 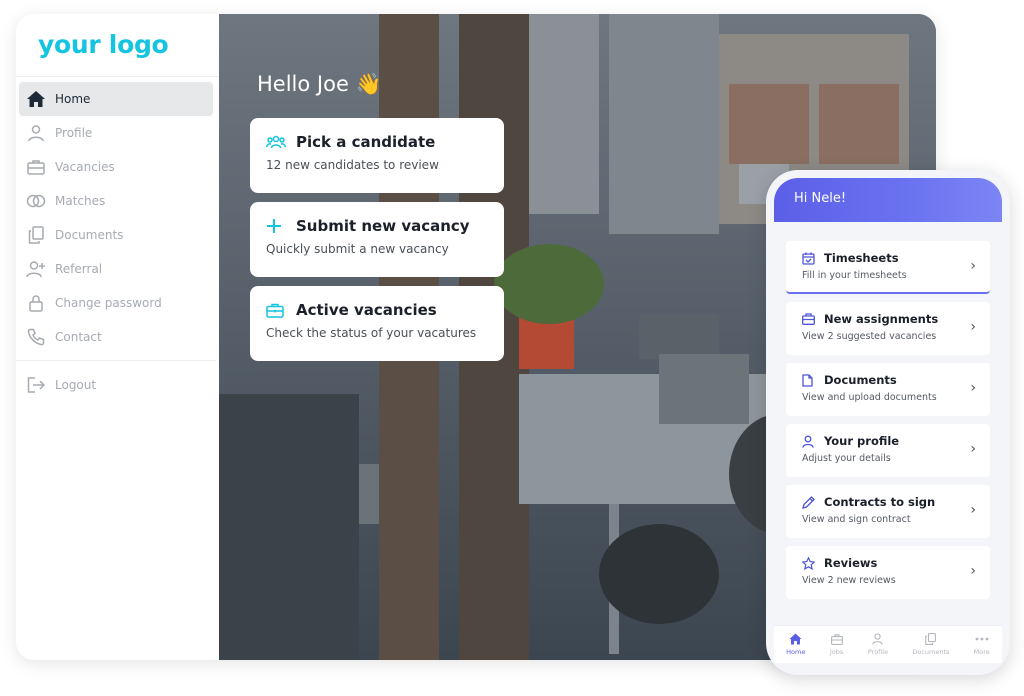 I want to click on card-subtitle: 12 new candidates to review, so click(x=352, y=165).